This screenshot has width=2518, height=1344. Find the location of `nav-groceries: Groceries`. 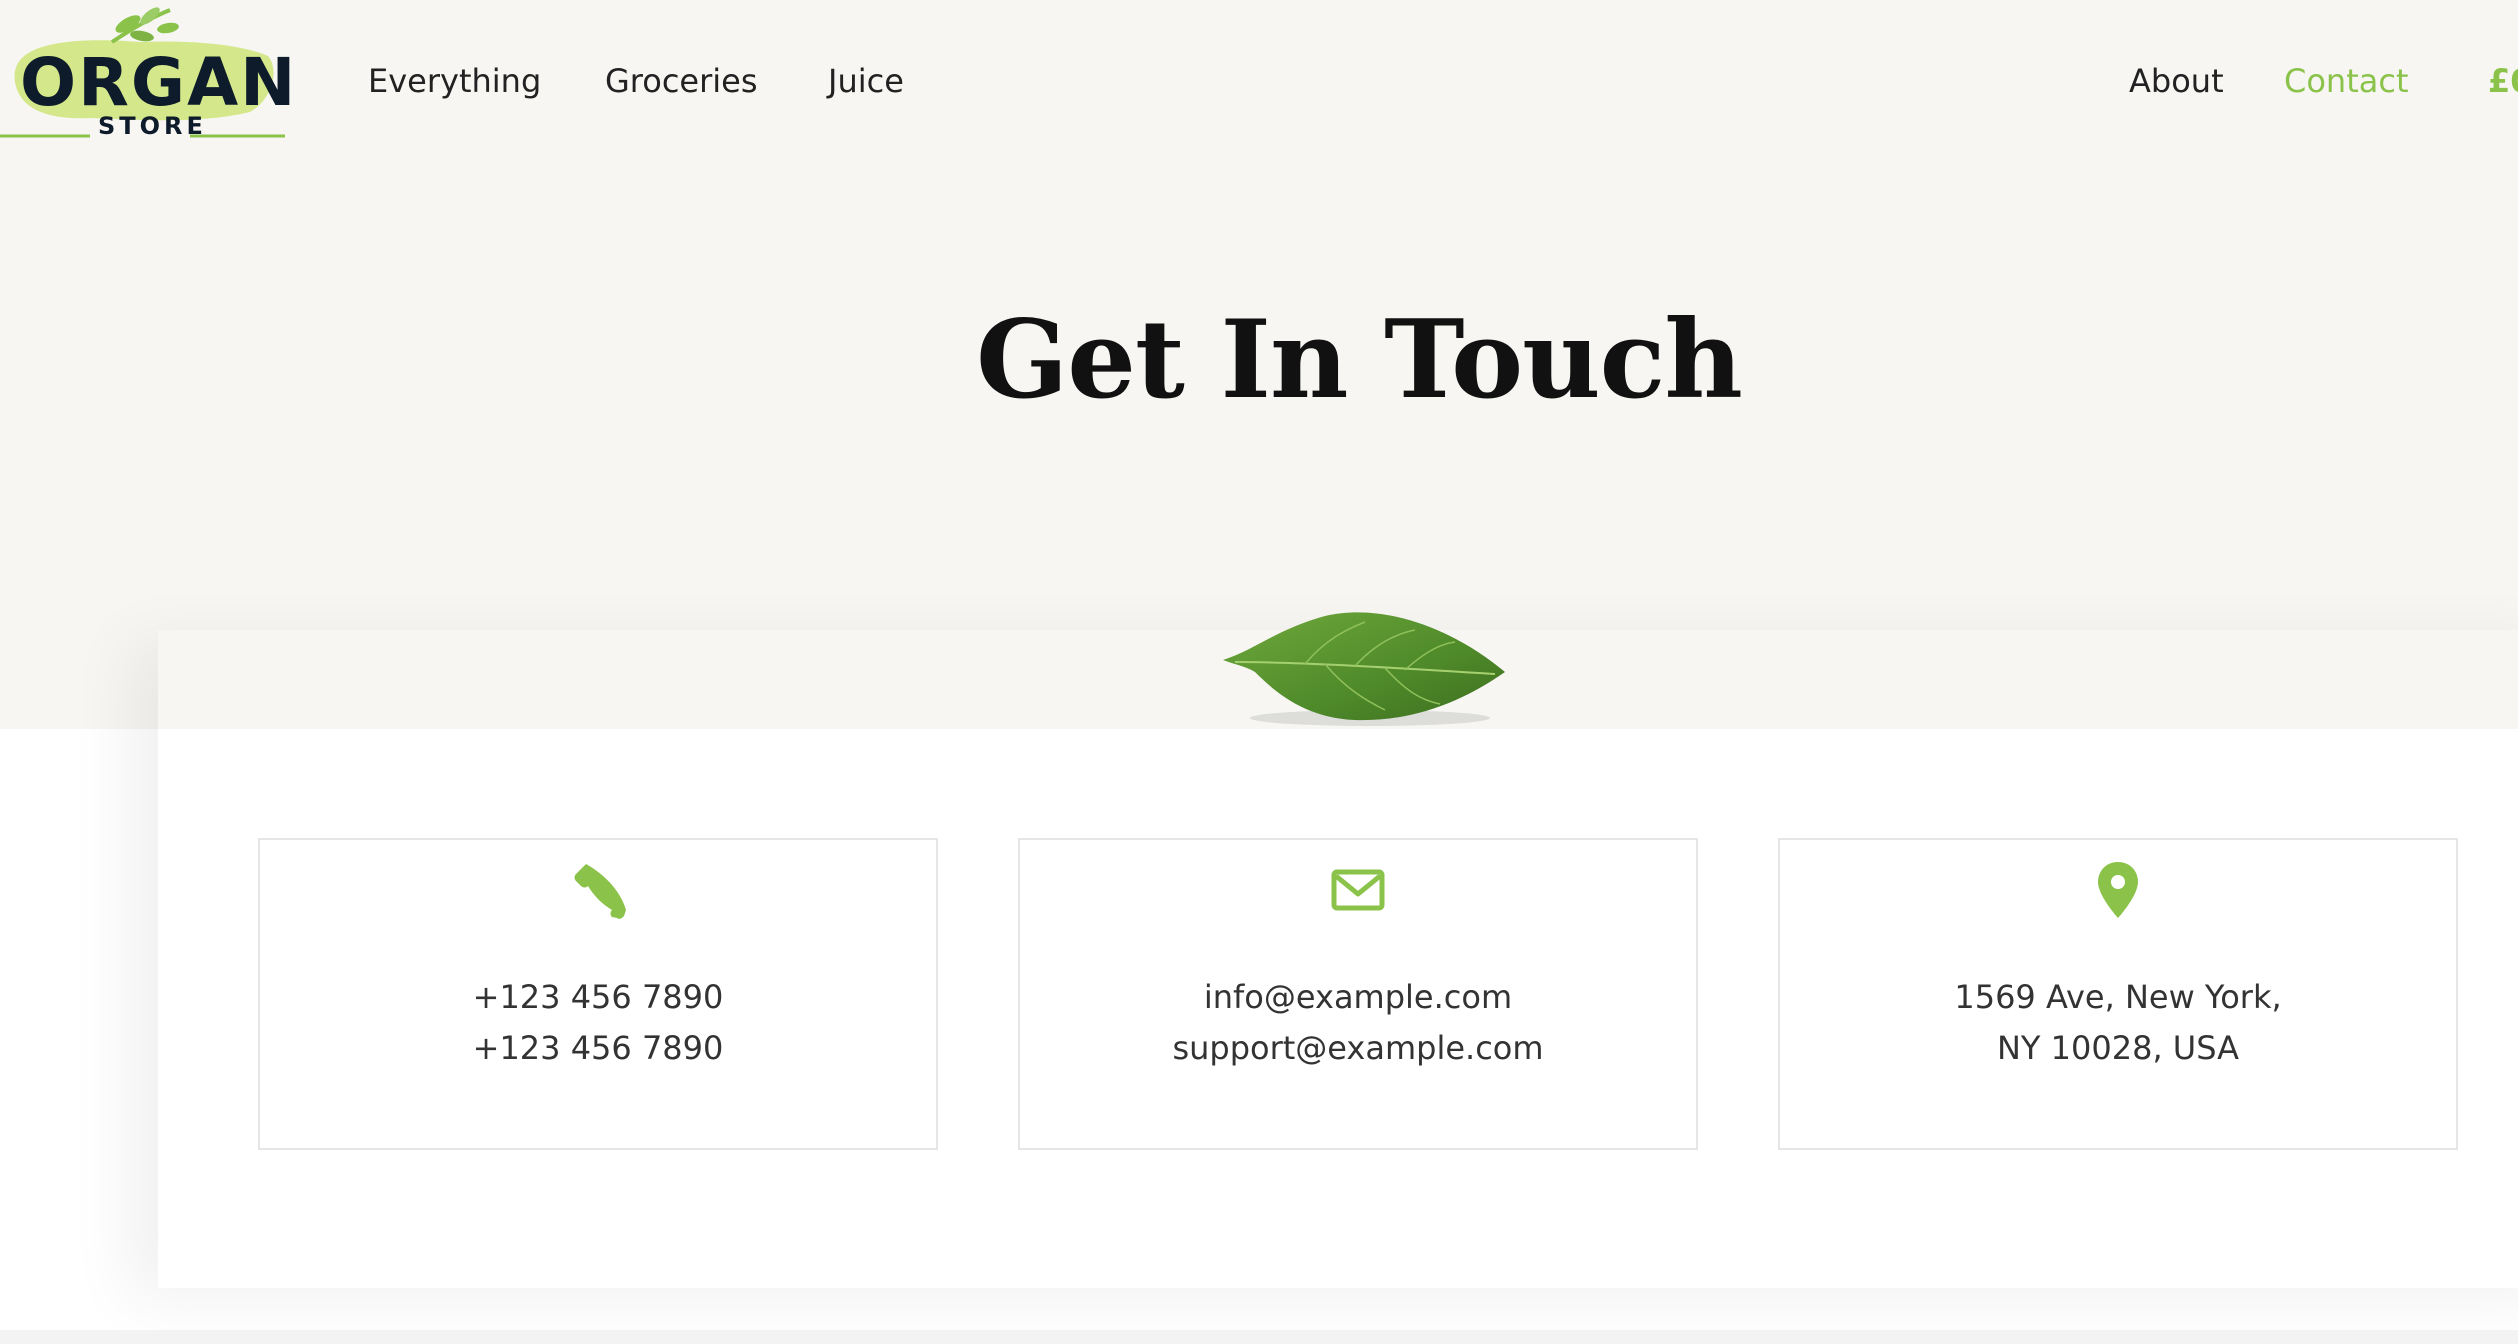

nav-groceries: Groceries is located at coordinates (681, 81).